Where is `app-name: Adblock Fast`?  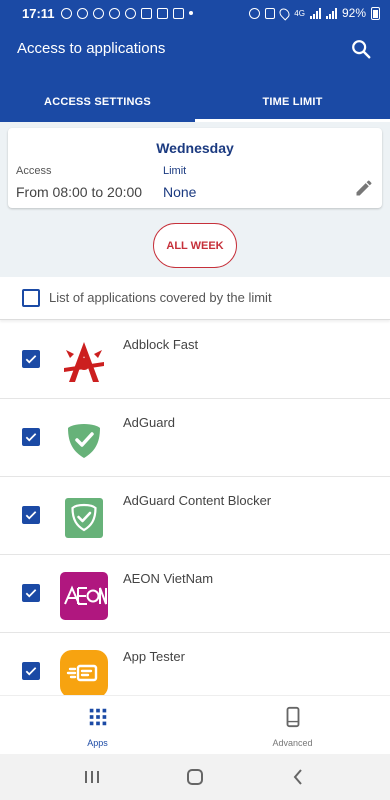 app-name: Adblock Fast is located at coordinates (161, 344).